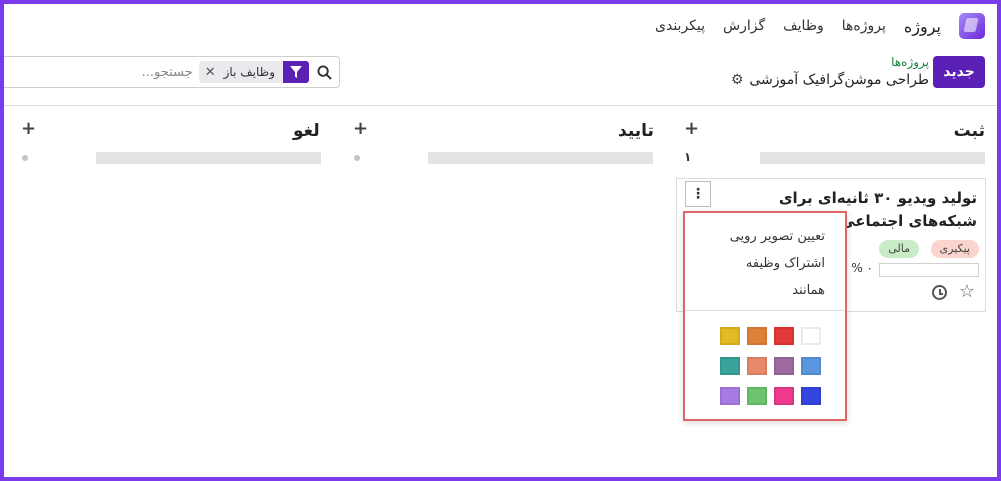  I want to click on search-input, so click(127, 72).